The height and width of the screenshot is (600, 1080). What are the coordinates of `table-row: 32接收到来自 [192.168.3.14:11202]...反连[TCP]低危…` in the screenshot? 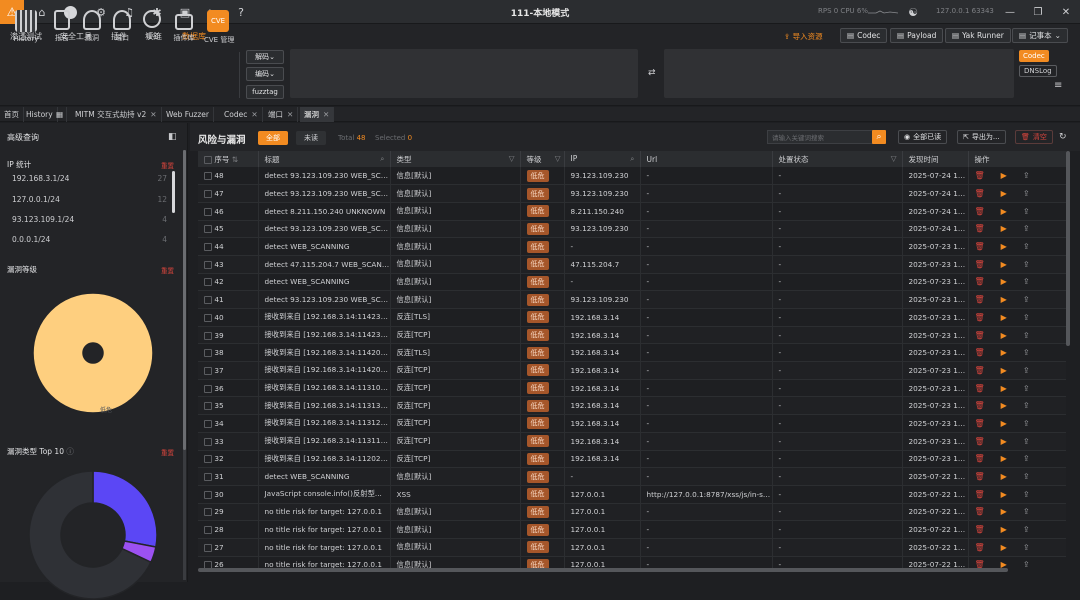 It's located at (632, 459).